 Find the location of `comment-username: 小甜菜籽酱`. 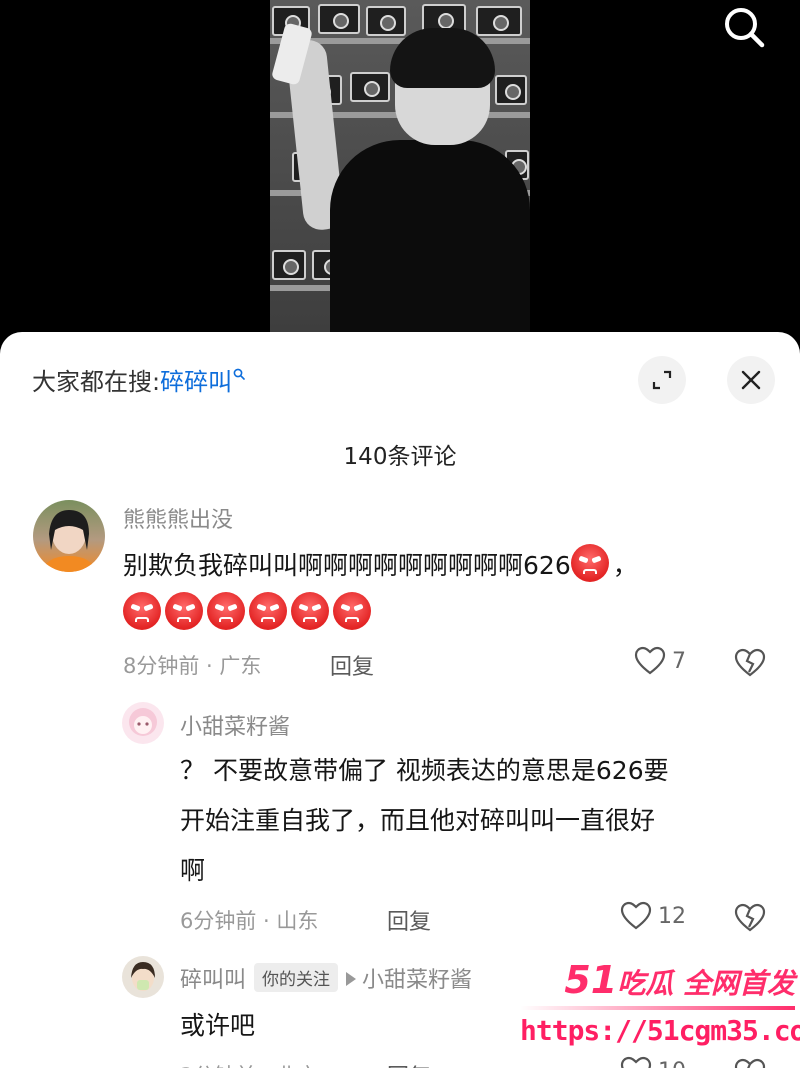

comment-username: 小甜菜籽酱 is located at coordinates (235, 725).